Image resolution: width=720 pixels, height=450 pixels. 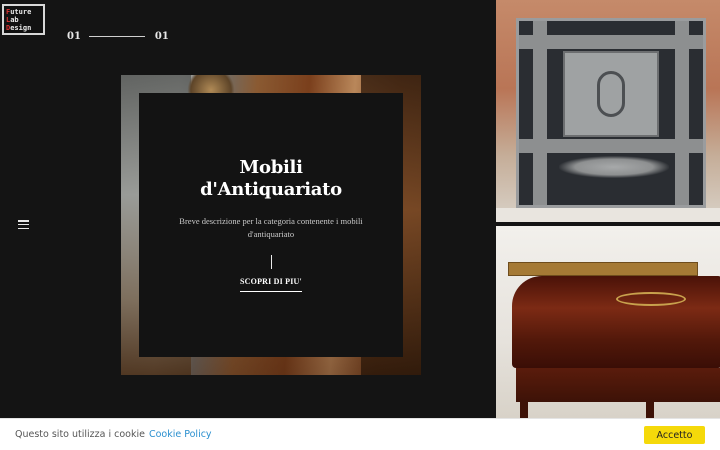 I want to click on slide-progress-bar, so click(x=116, y=36).